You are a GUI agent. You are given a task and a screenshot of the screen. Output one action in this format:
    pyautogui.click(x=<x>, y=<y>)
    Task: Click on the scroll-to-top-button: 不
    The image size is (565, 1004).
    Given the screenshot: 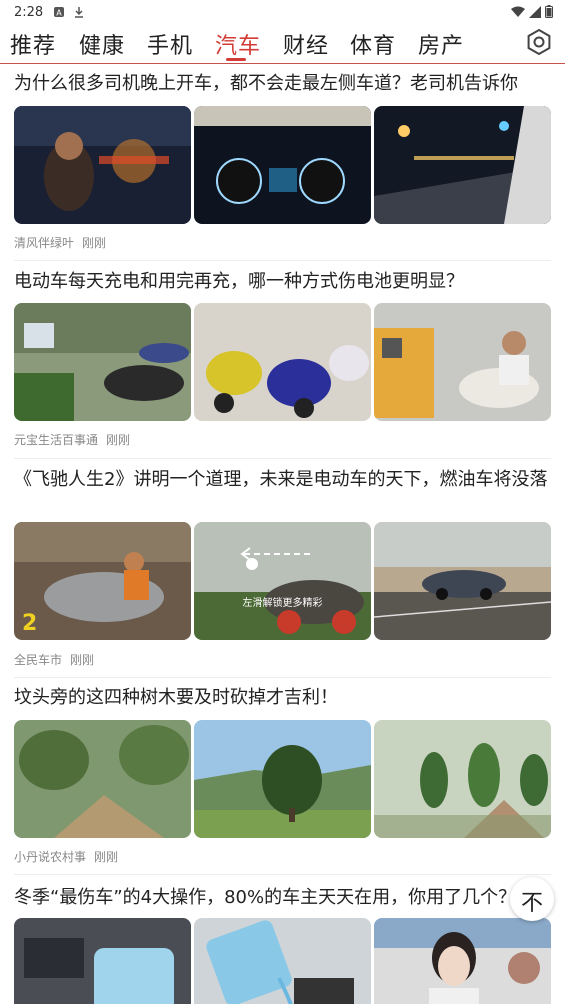 What is the action you would take?
    pyautogui.click(x=532, y=899)
    